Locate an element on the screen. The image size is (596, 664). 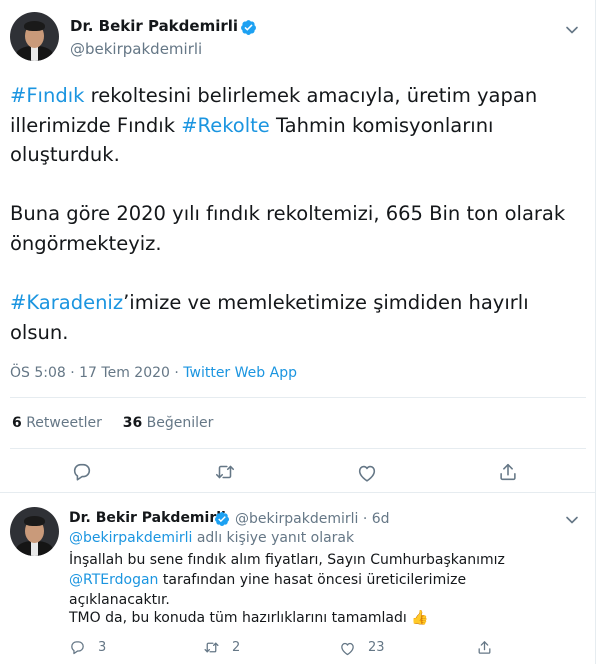
reply-age: 6d is located at coordinates (381, 519).